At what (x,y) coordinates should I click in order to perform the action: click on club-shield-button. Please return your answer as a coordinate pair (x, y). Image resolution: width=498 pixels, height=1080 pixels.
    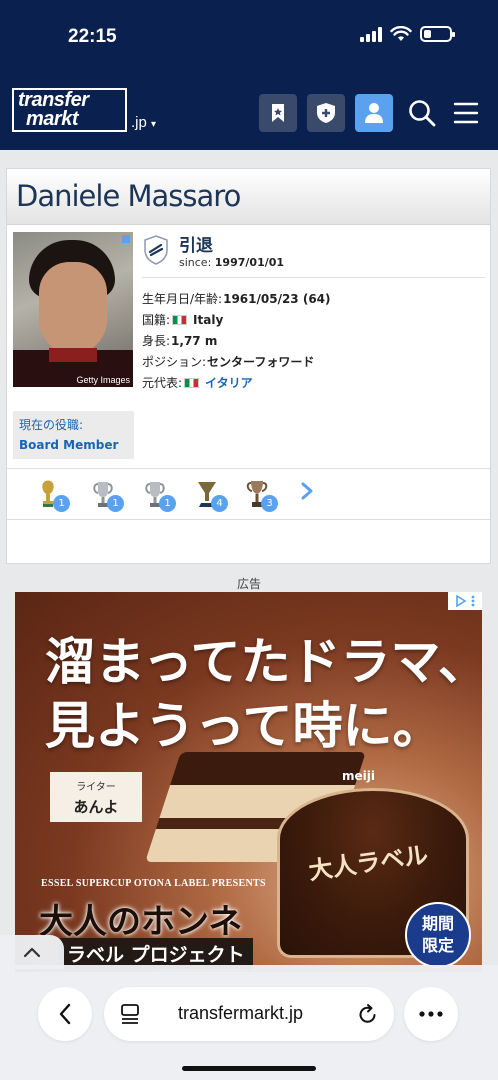
    Looking at the image, I should click on (326, 113).